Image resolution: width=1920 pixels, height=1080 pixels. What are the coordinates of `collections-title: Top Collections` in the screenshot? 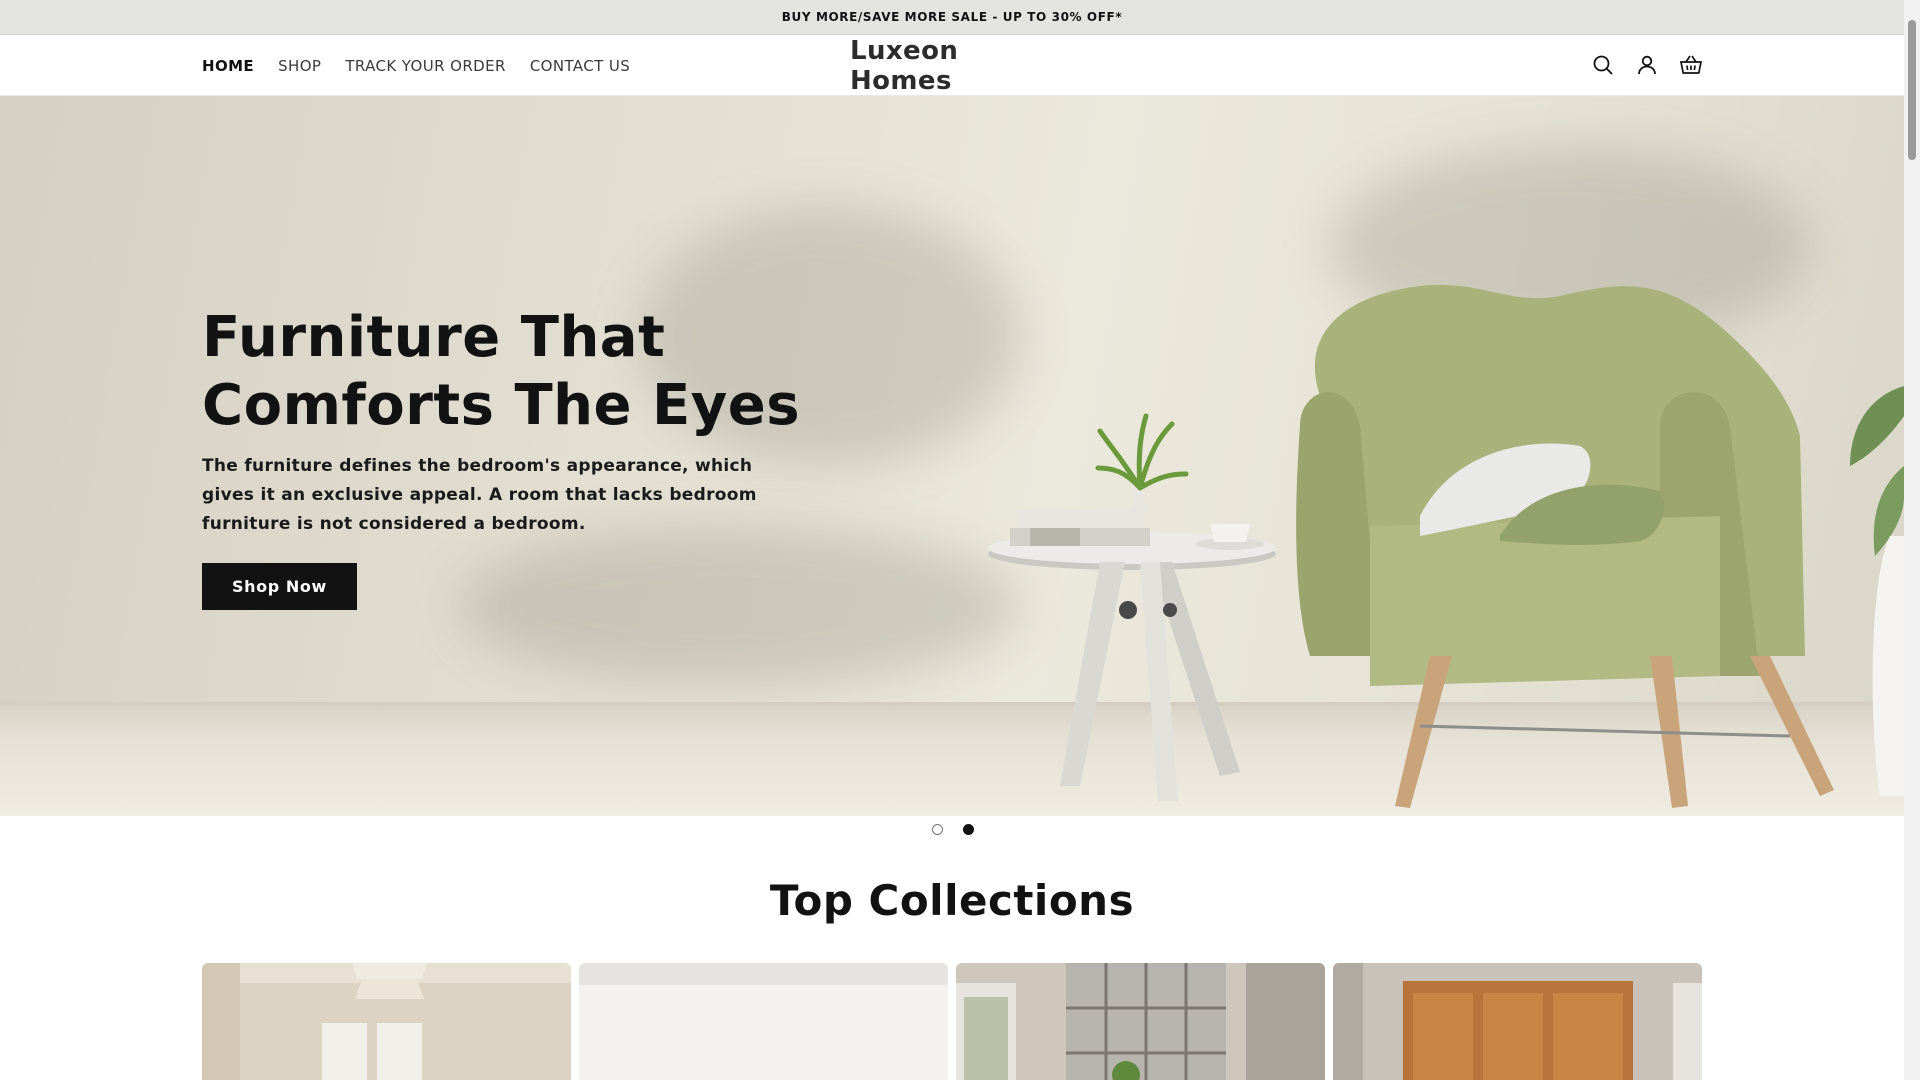 It's located at (952, 900).